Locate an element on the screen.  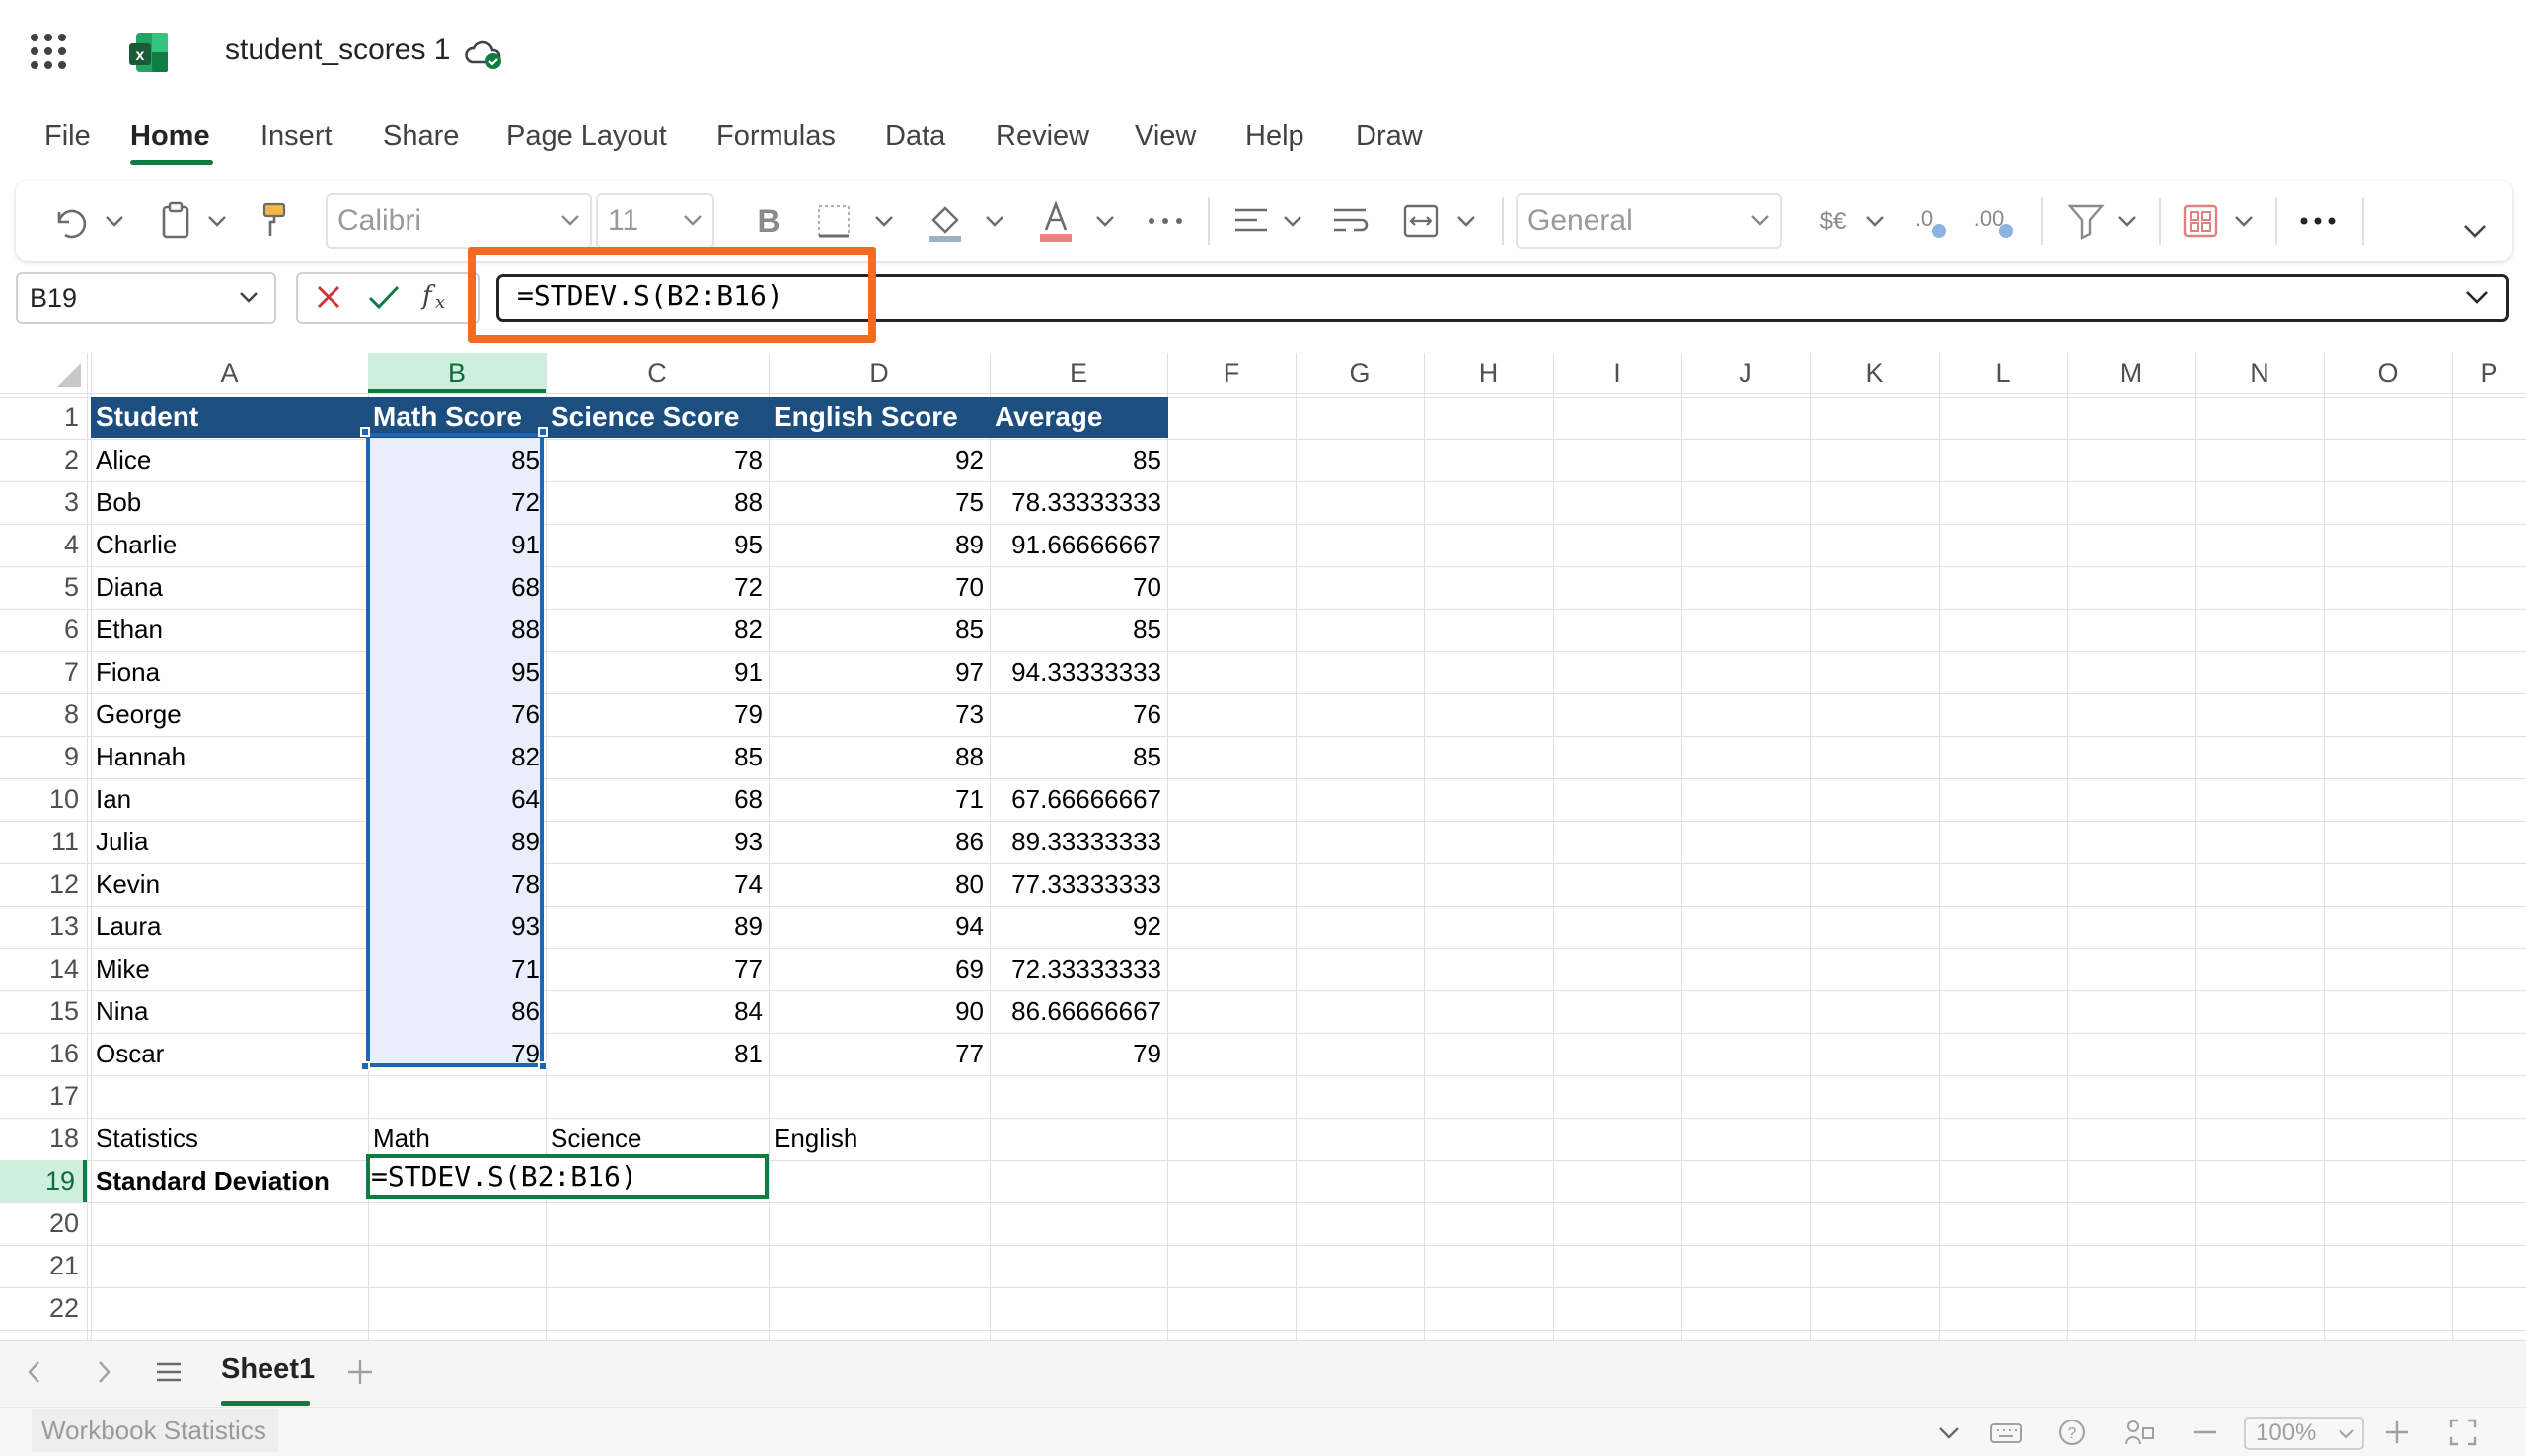
cell-a12: Kevin is located at coordinates (229, 884).